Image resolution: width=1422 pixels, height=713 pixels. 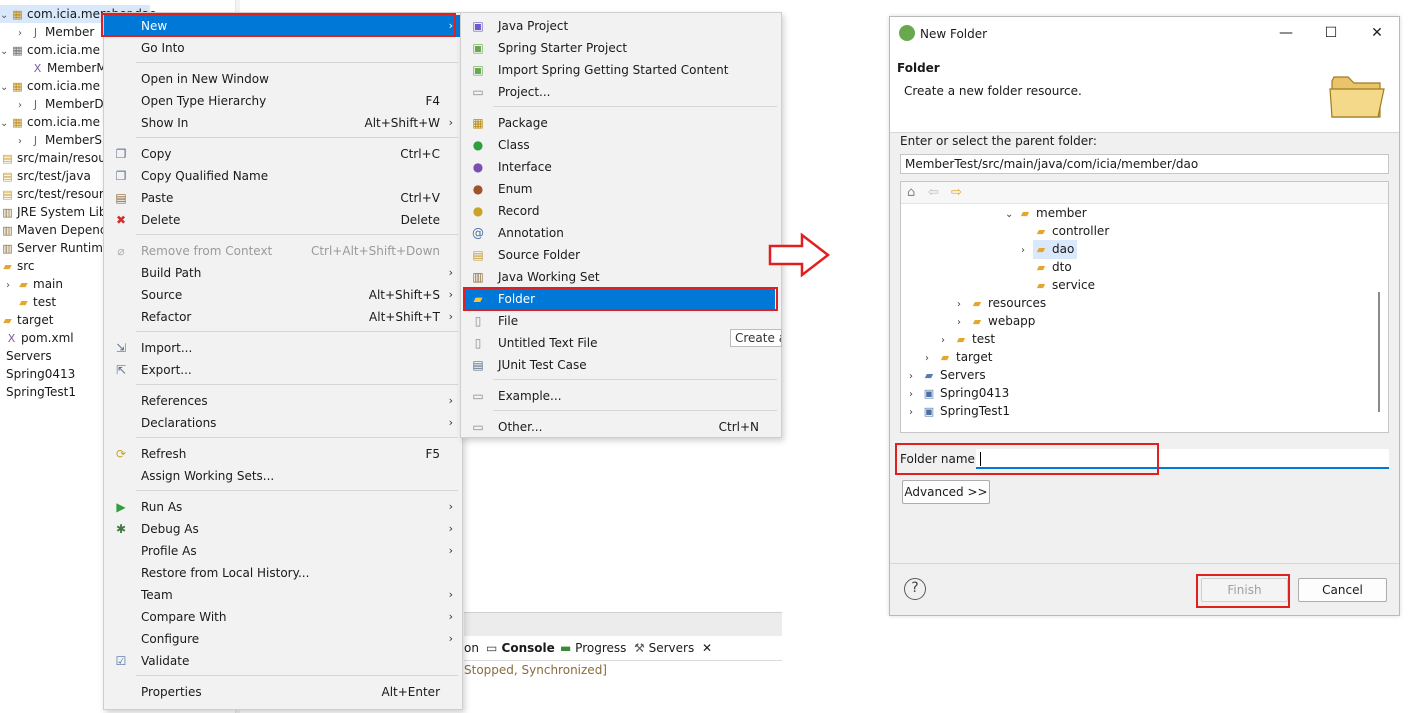 What do you see at coordinates (36, 302) in the screenshot?
I see `tree-item: ▰ test` at bounding box center [36, 302].